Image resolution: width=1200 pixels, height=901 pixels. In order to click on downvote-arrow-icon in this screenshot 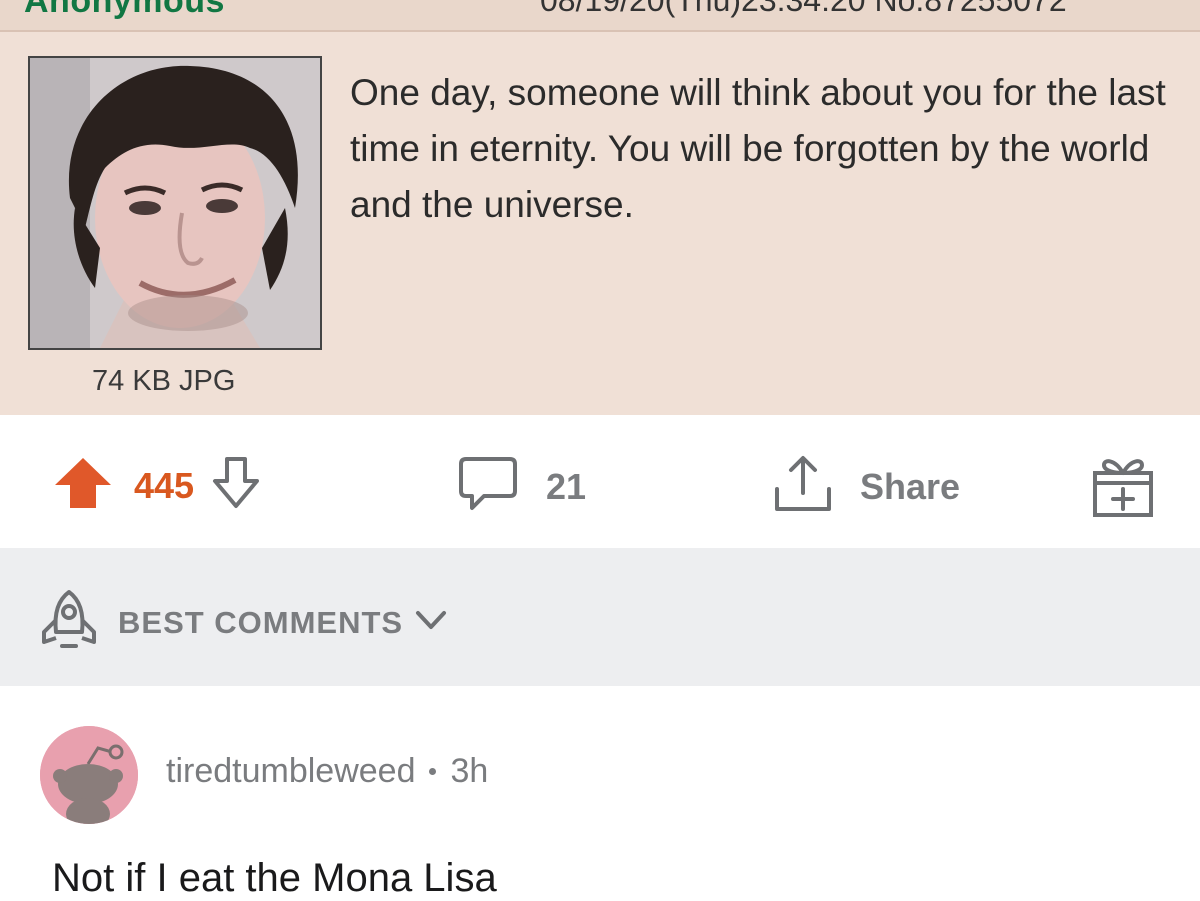, I will do `click(236, 485)`.